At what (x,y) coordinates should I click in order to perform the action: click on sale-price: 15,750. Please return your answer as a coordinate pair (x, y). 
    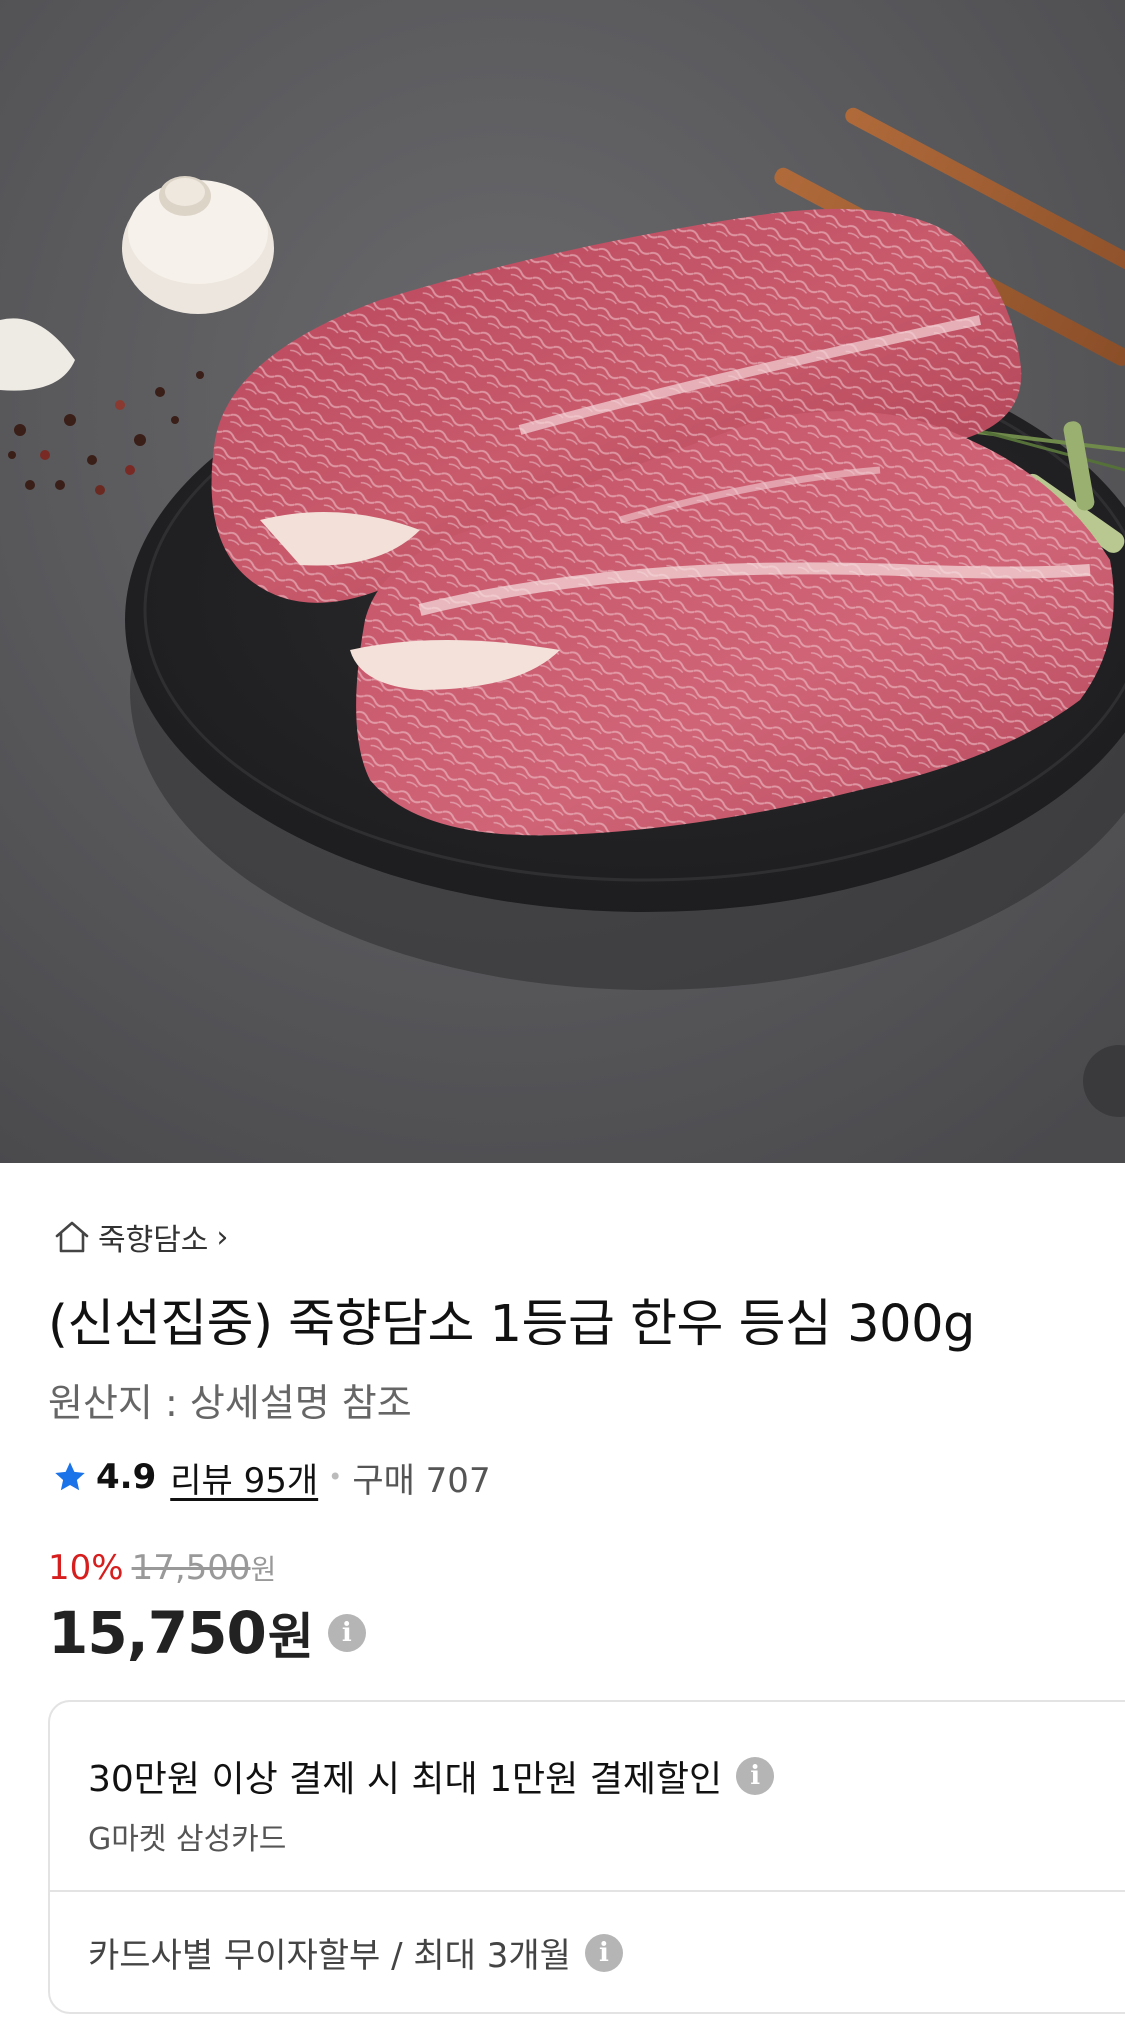
    Looking at the image, I should click on (157, 1633).